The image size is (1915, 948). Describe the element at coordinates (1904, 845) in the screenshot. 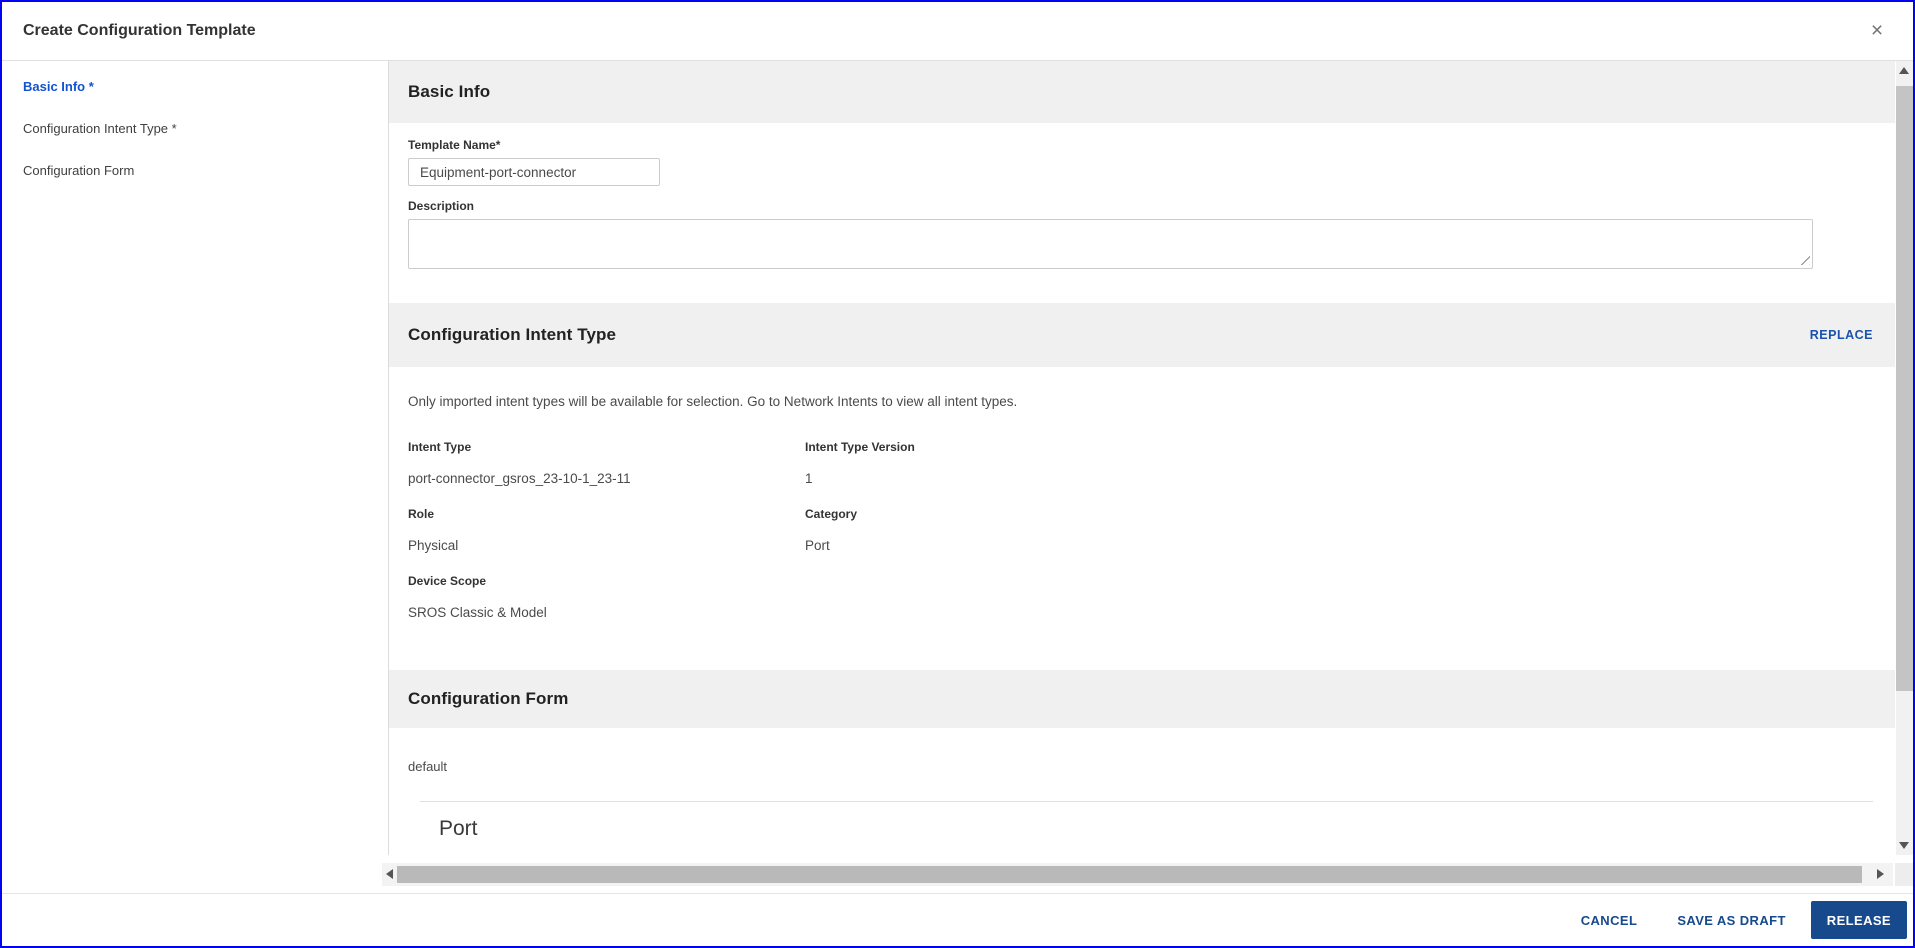

I see `scroll-down-arrow-icon` at that location.